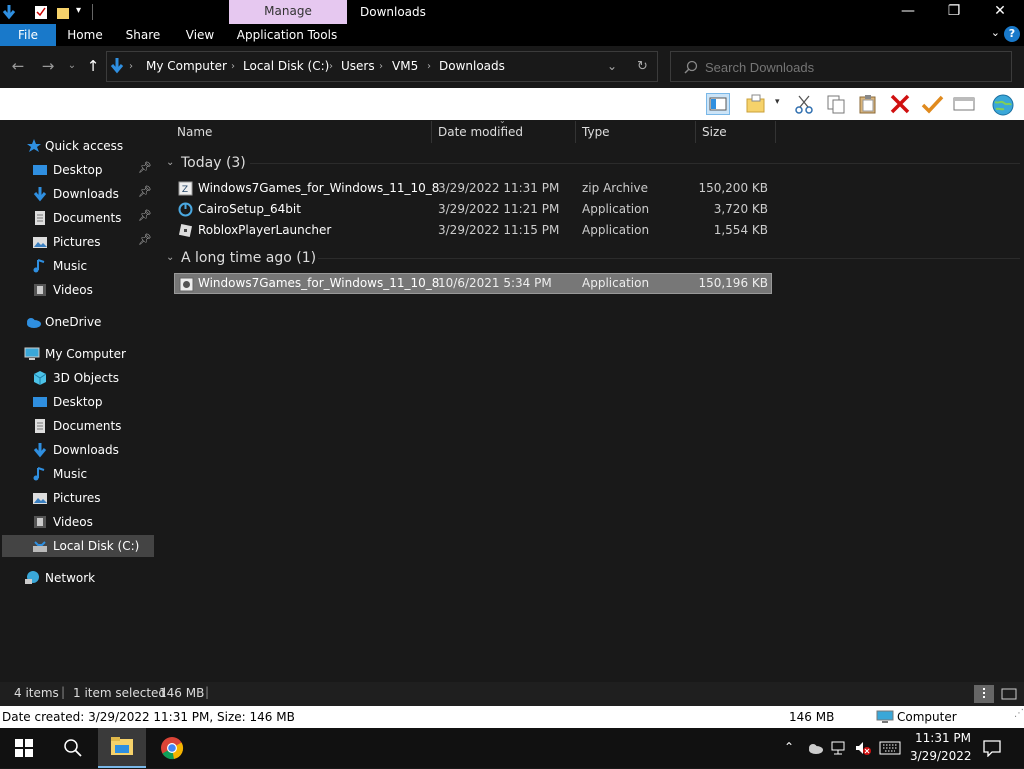  What do you see at coordinates (1009, 694) in the screenshot?
I see `large-icons-view-icon` at bounding box center [1009, 694].